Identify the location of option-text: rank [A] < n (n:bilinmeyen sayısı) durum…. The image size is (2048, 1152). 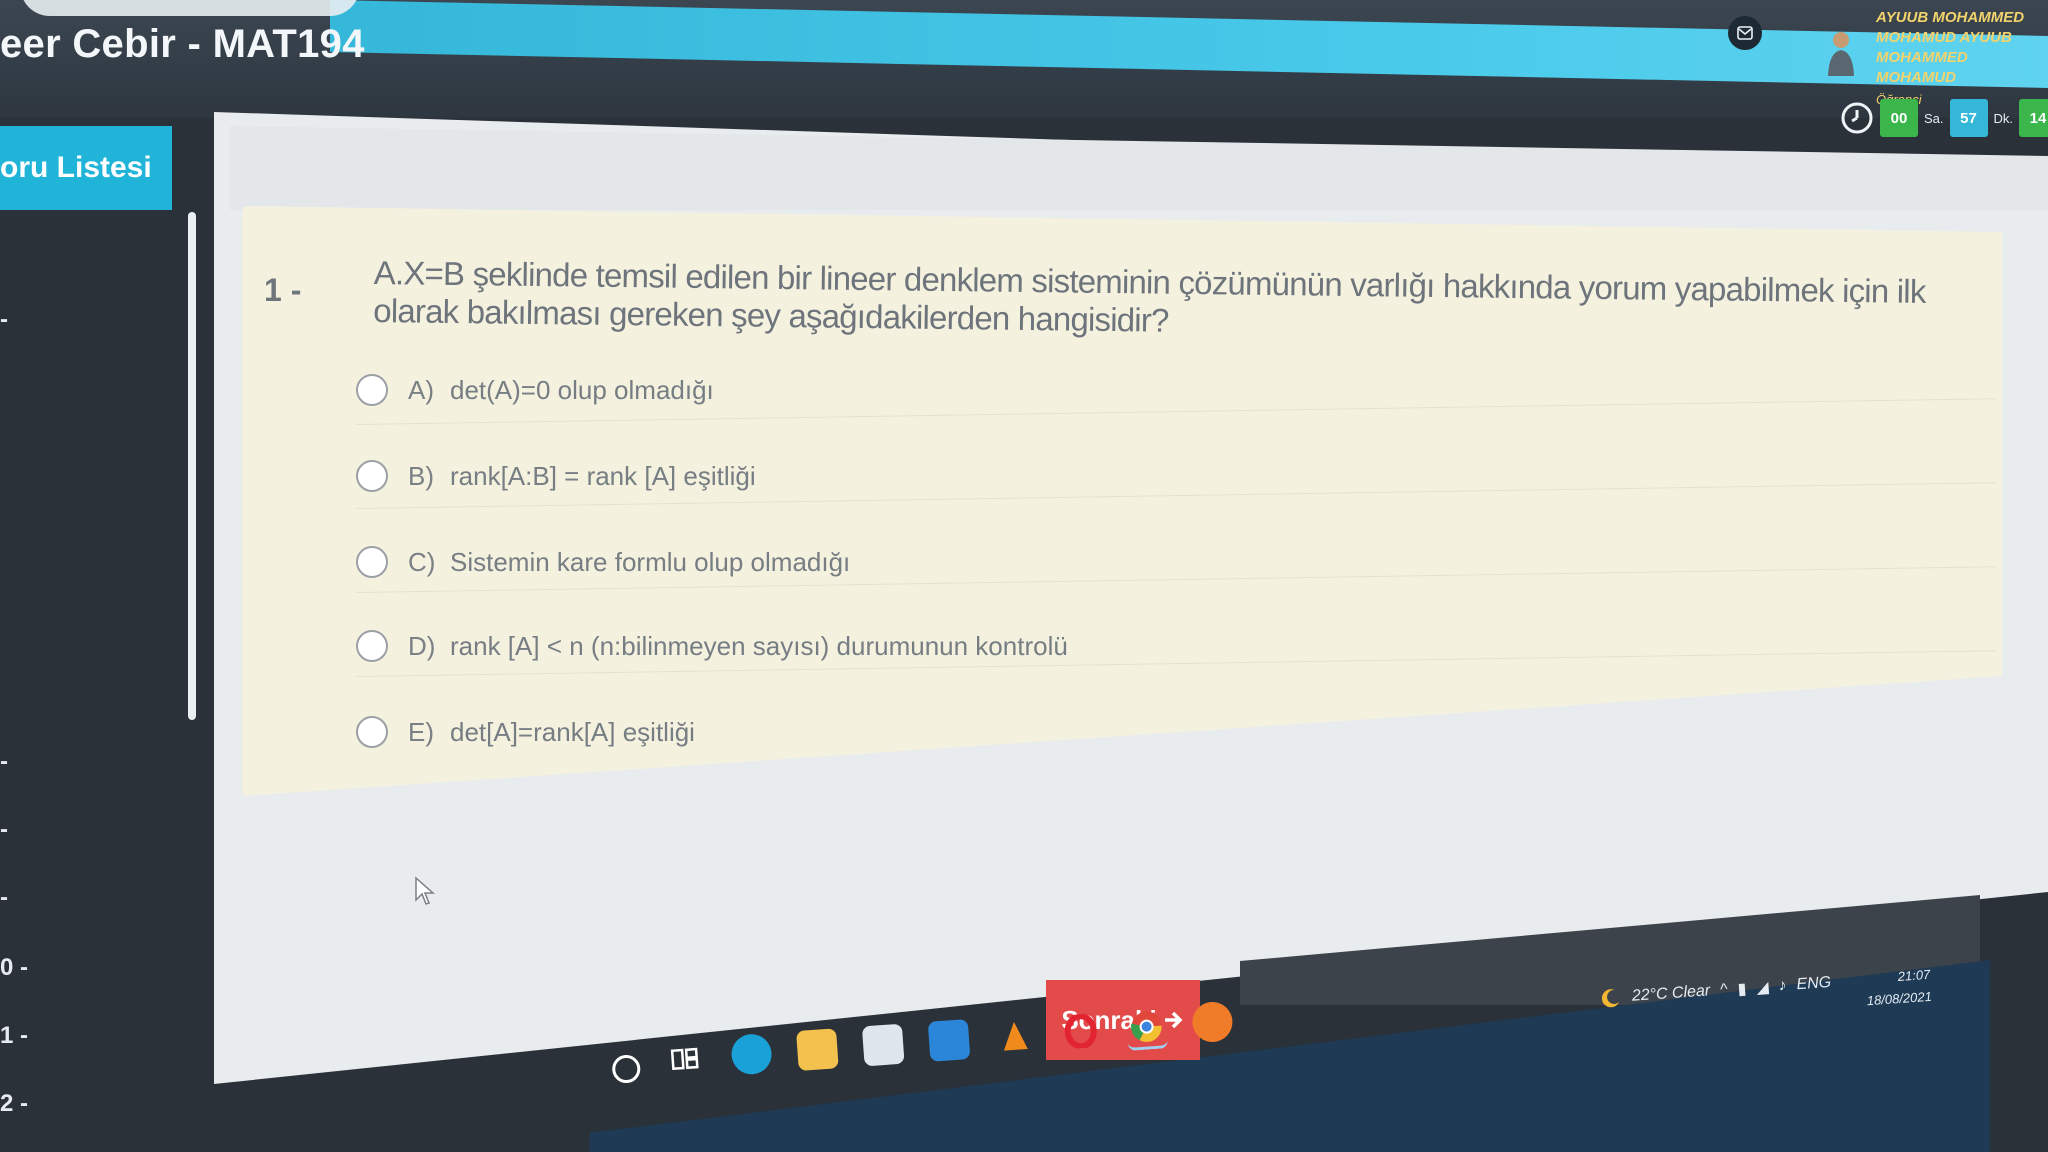
(759, 645).